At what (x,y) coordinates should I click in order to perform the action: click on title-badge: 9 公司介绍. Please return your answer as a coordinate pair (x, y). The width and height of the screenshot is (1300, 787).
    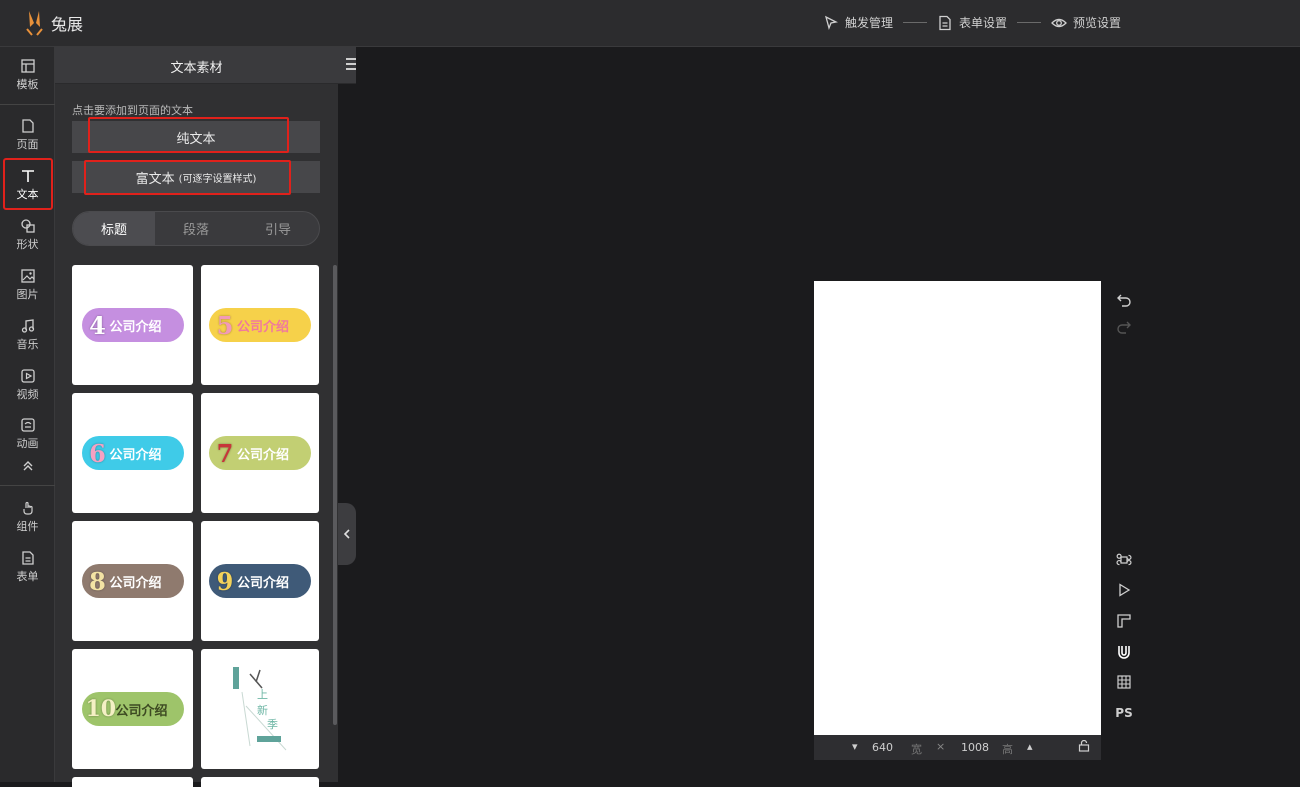
    Looking at the image, I should click on (260, 581).